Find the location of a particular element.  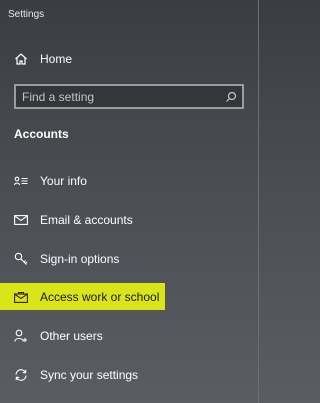

nav-item-label: Other users is located at coordinates (71, 336).